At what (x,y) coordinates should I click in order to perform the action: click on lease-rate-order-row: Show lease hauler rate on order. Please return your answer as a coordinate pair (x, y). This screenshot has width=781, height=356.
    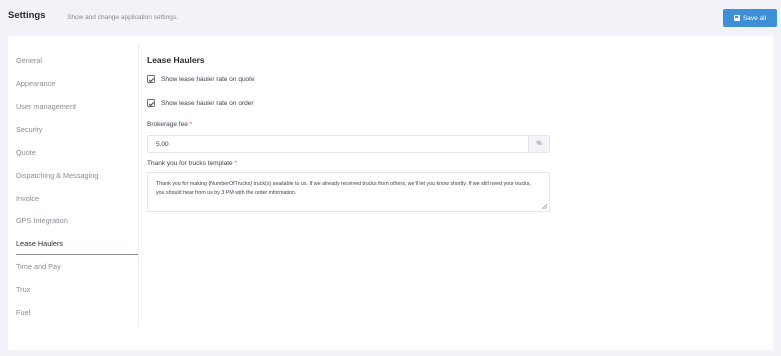
    Looking at the image, I should click on (200, 103).